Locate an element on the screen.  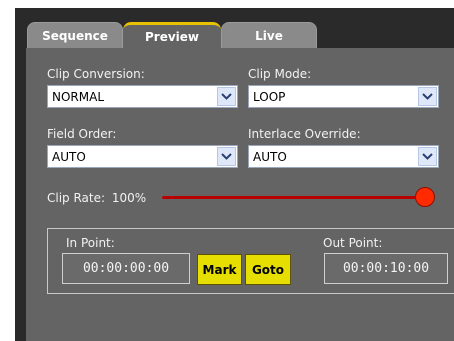
field-order-label: Field Order: is located at coordinates (82, 134).